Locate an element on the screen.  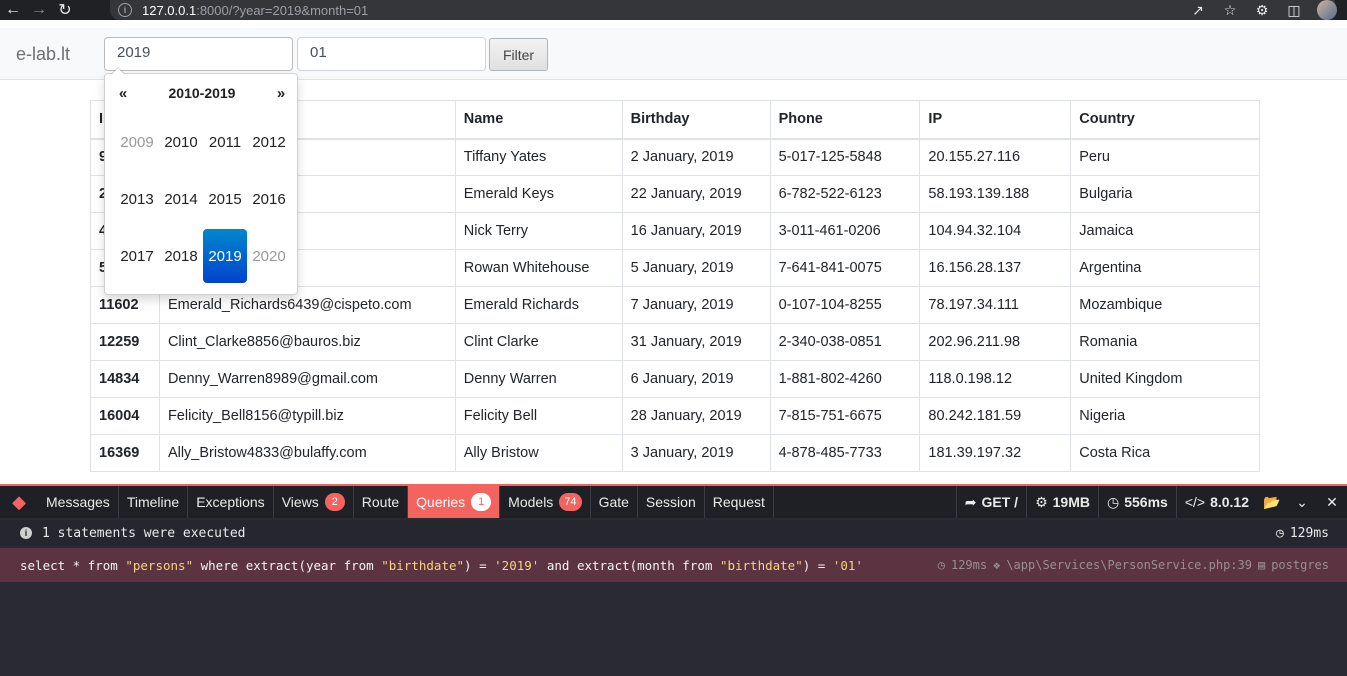
year-option-2016: 2016 is located at coordinates (269, 199).